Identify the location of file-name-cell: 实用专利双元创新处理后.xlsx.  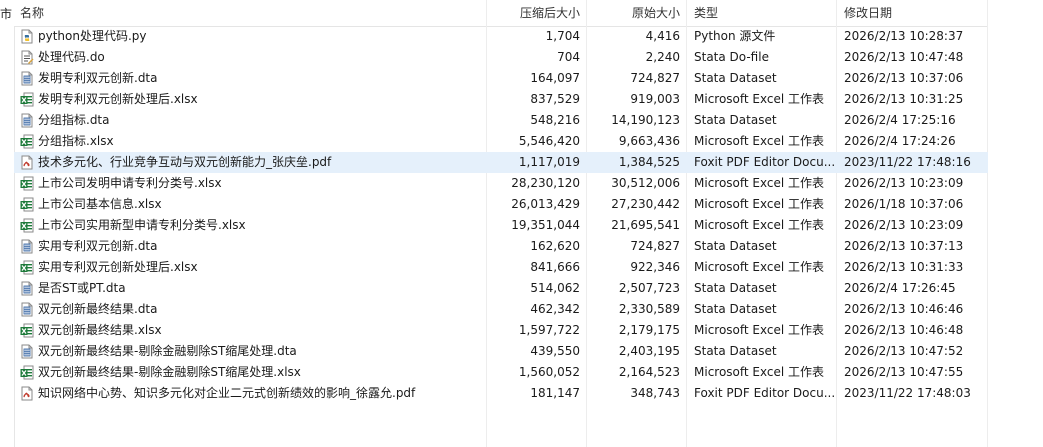
(250, 267).